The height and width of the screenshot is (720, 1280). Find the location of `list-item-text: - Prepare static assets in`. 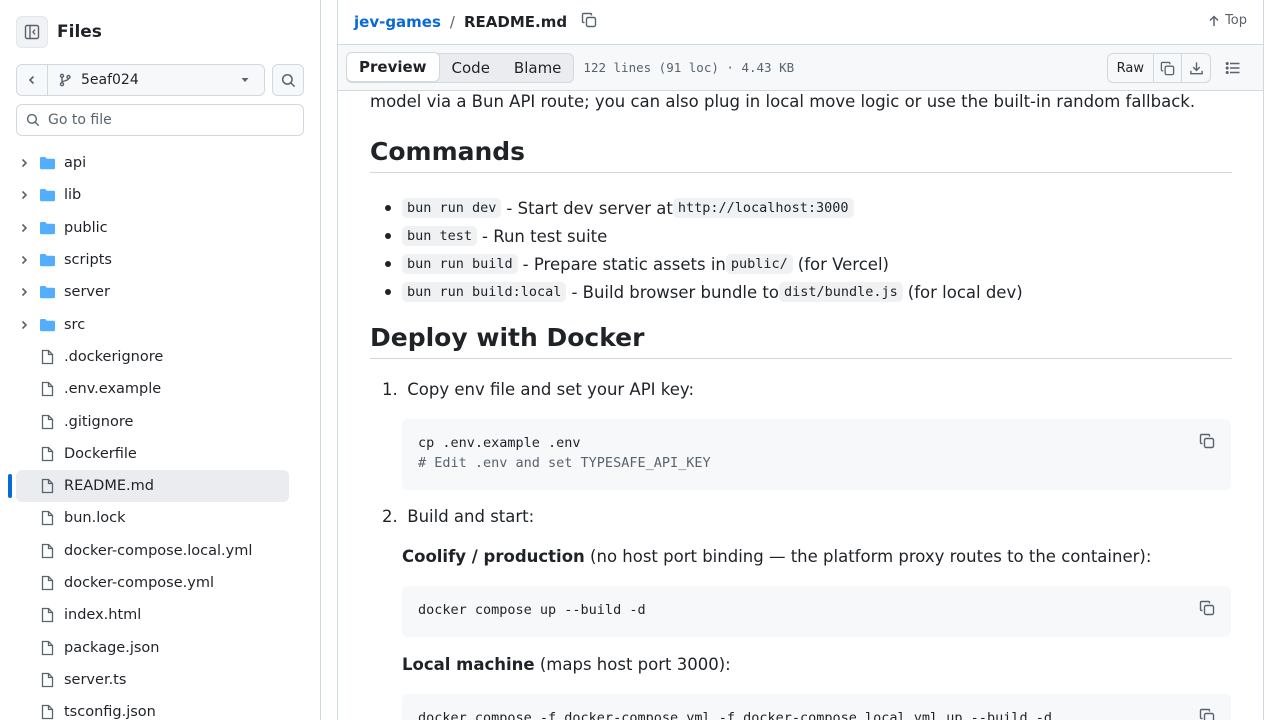

list-item-text: - Prepare static assets in is located at coordinates (624, 264).